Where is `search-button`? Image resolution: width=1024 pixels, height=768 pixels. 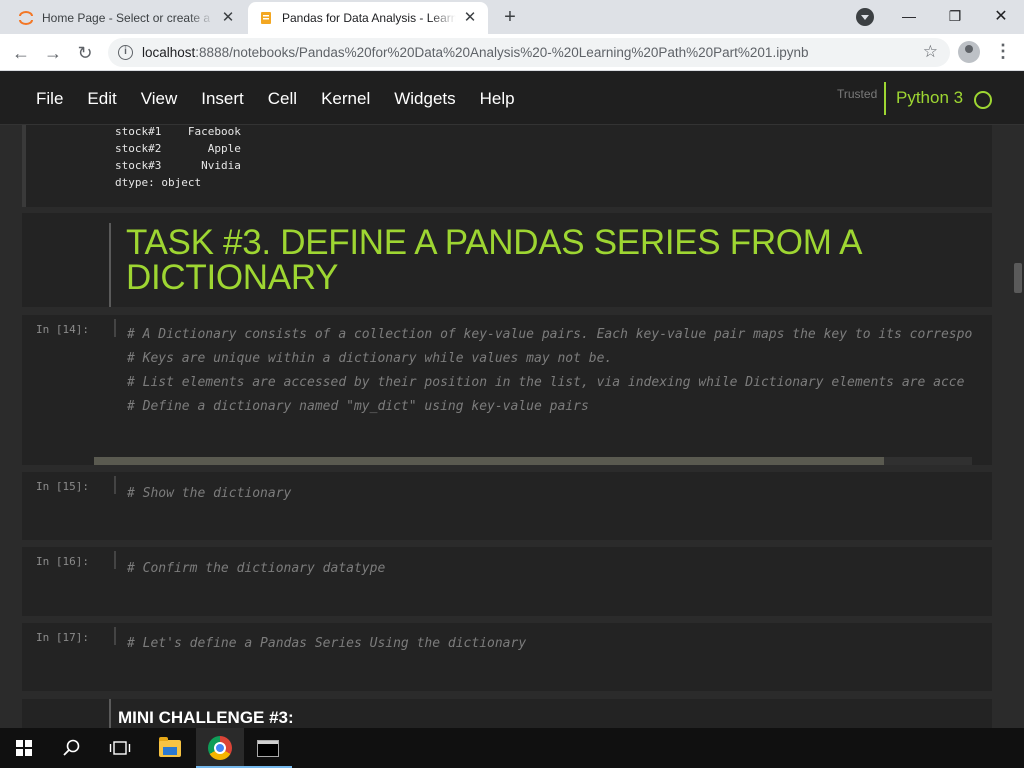 search-button is located at coordinates (72, 748).